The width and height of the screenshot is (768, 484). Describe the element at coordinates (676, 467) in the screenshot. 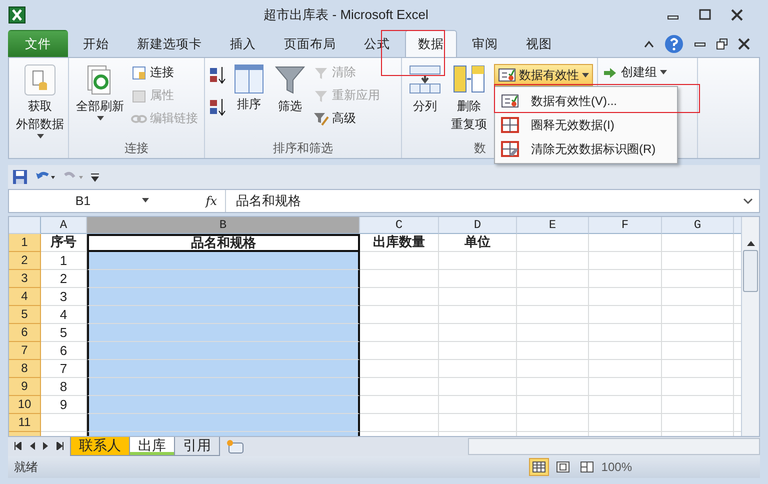

I see `zoom-level: 100%` at that location.